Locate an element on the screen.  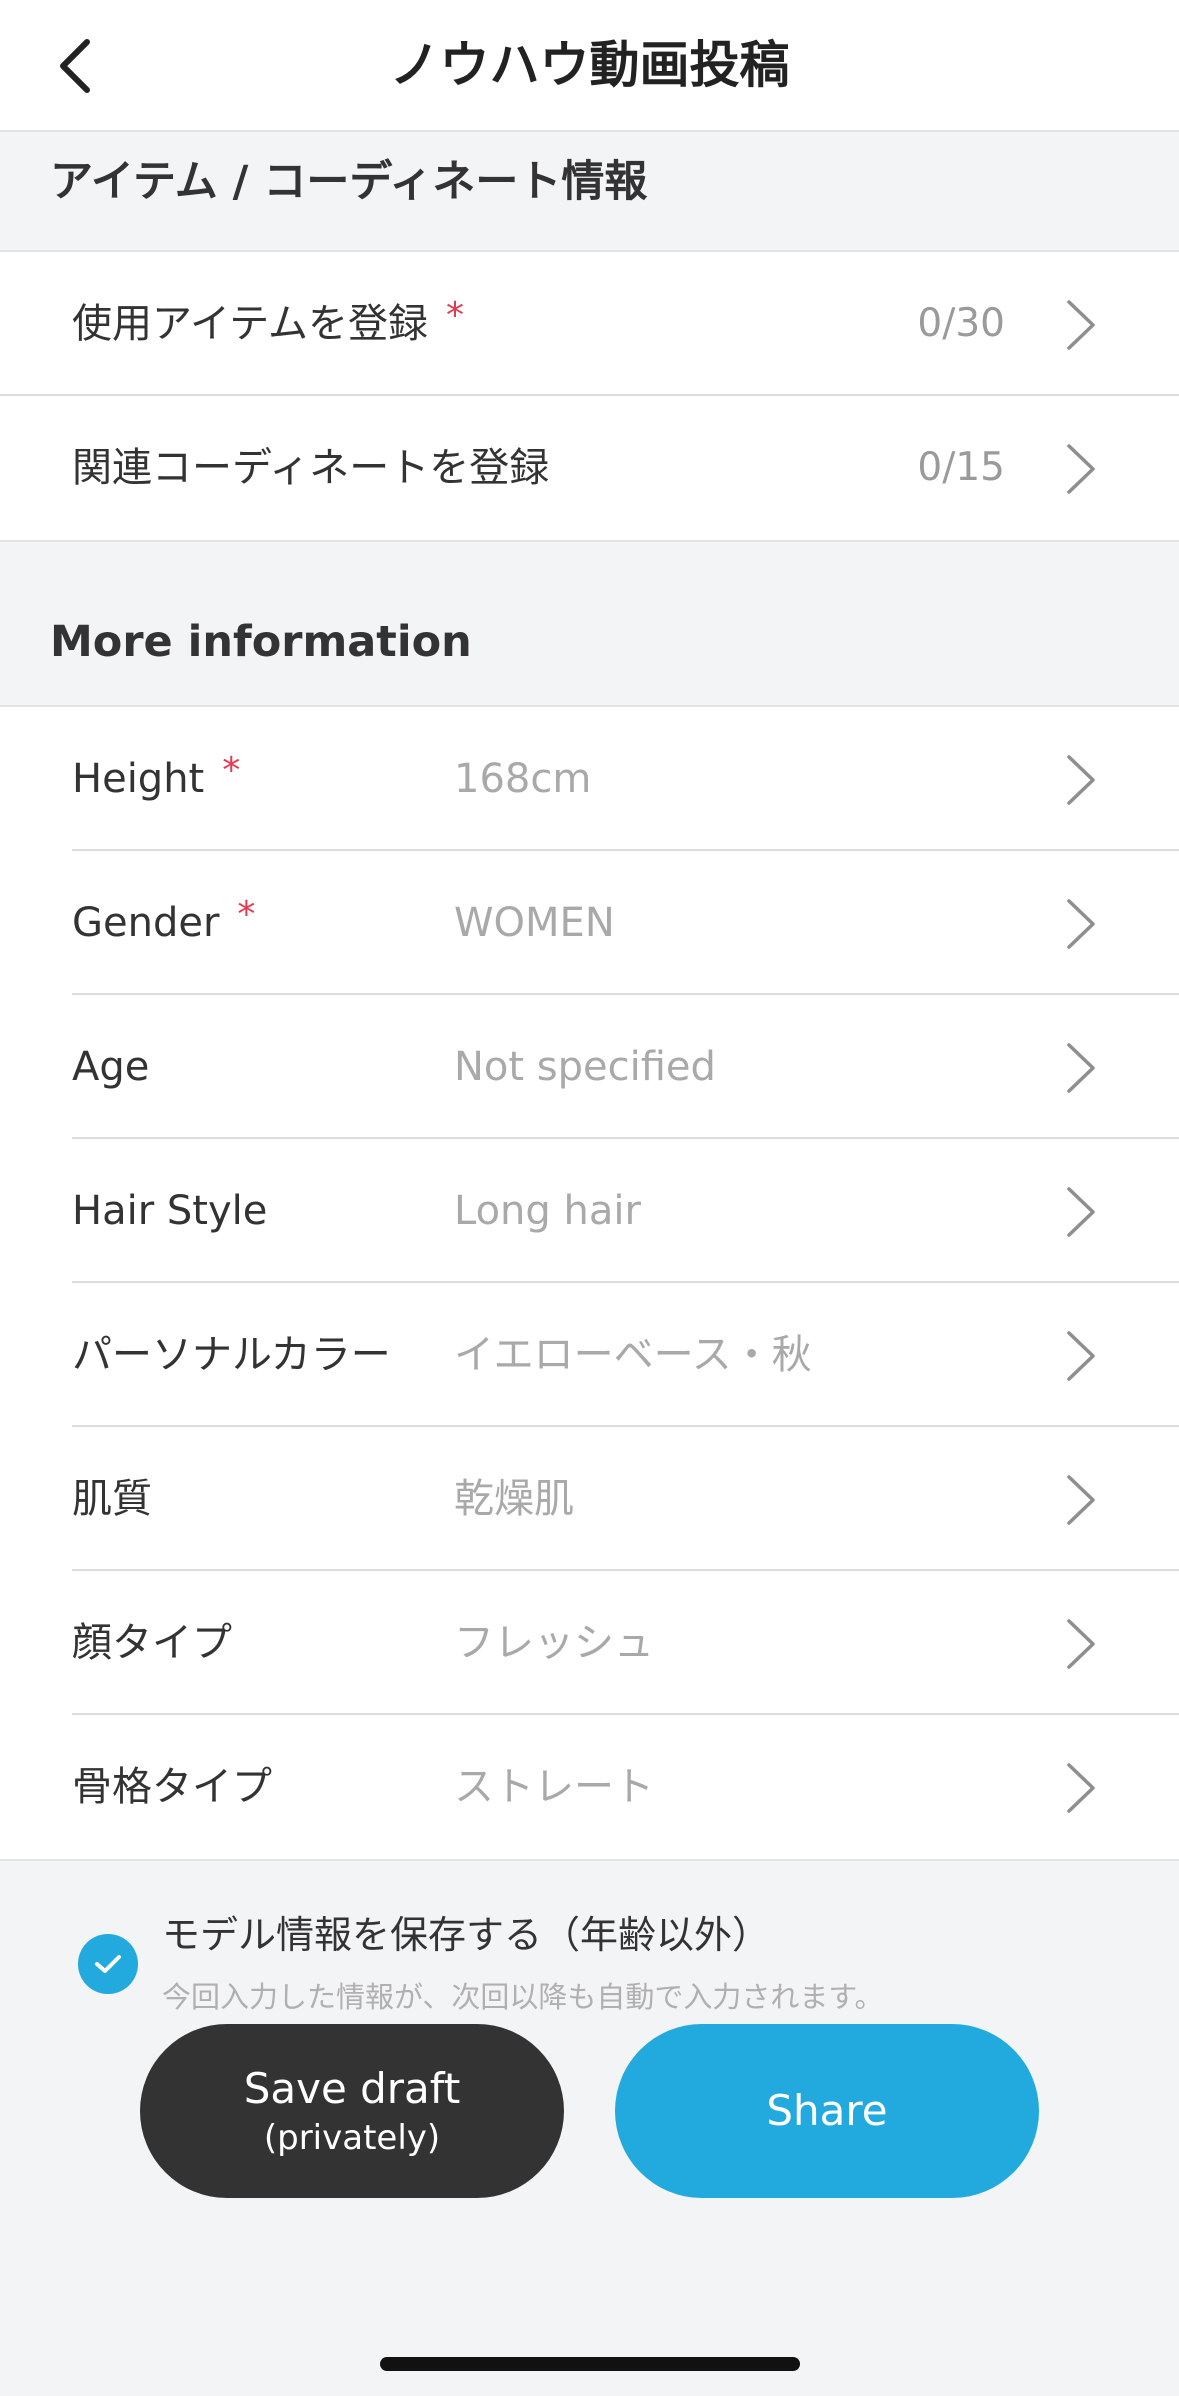
age-label: Age is located at coordinates (111, 1067).